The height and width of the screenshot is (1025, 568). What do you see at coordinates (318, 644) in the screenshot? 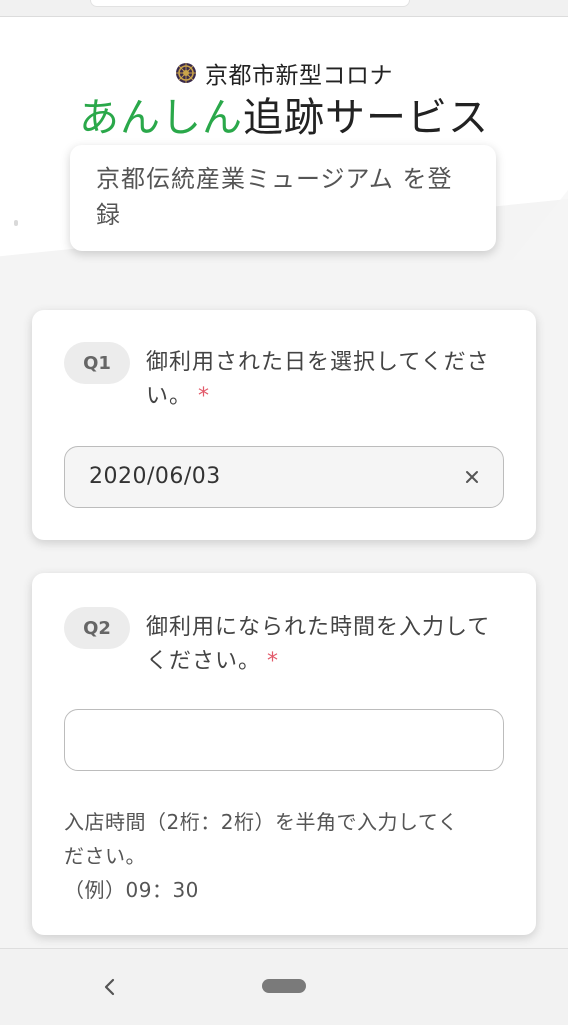
I see `question-label-q2: 御利用になられた時間を入力してください。` at bounding box center [318, 644].